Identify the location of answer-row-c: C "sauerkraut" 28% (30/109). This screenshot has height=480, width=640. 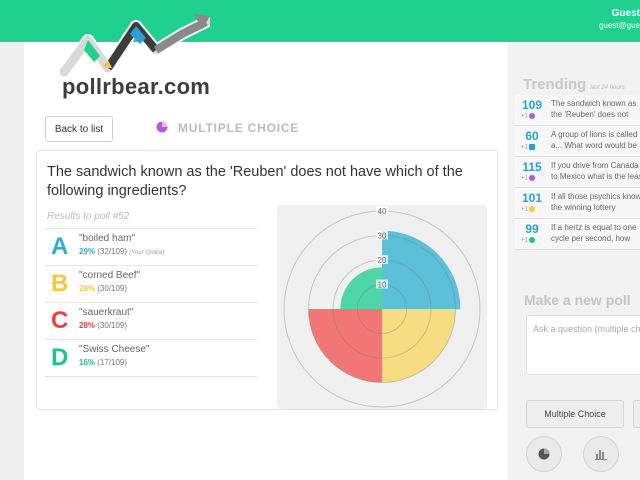
(151, 320).